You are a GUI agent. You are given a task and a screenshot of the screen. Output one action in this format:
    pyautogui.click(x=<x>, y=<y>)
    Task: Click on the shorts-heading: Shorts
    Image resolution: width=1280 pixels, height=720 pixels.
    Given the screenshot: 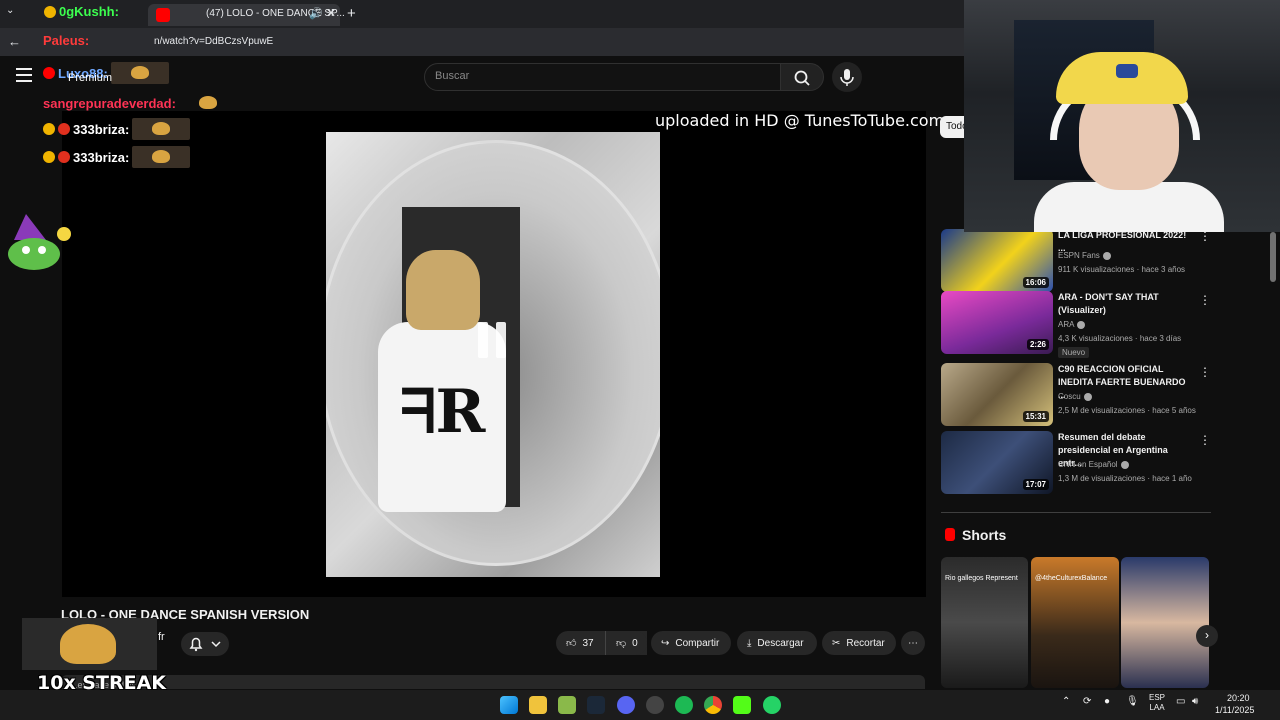 What is the action you would take?
    pyautogui.click(x=984, y=535)
    